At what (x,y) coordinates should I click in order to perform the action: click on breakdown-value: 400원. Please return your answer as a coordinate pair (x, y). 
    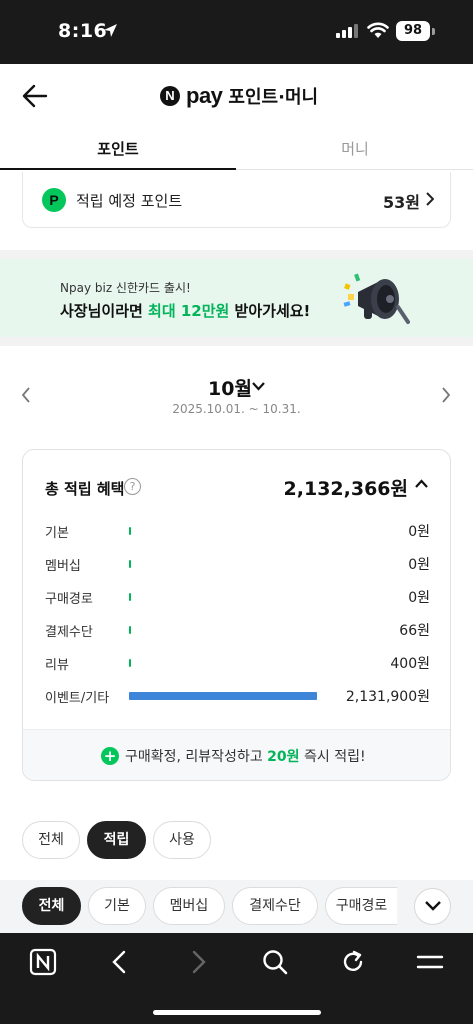
    Looking at the image, I should click on (410, 664).